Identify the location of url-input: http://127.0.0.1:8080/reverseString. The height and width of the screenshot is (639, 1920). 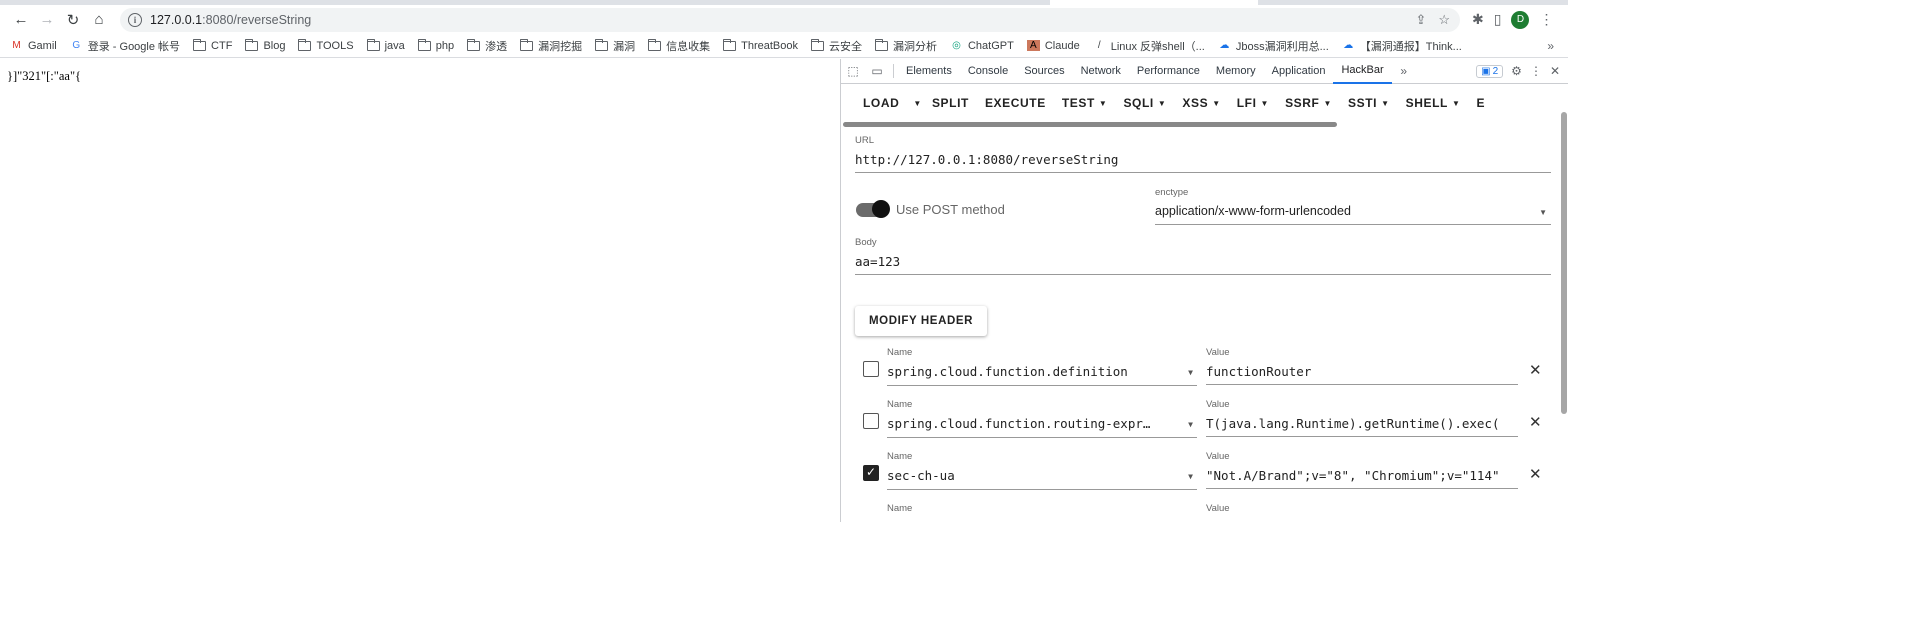
(1203, 162).